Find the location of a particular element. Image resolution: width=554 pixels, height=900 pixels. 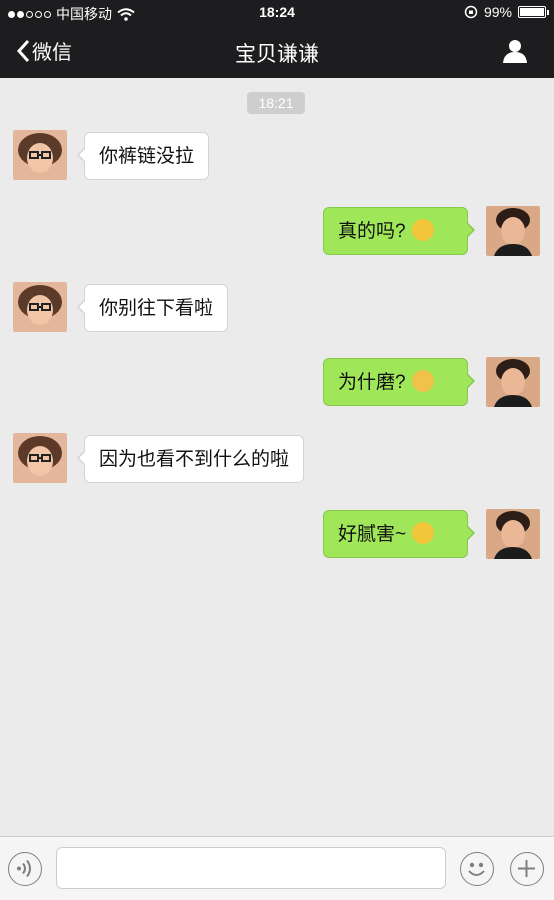

incoming-message: 你裤链没拉 is located at coordinates (143, 156).